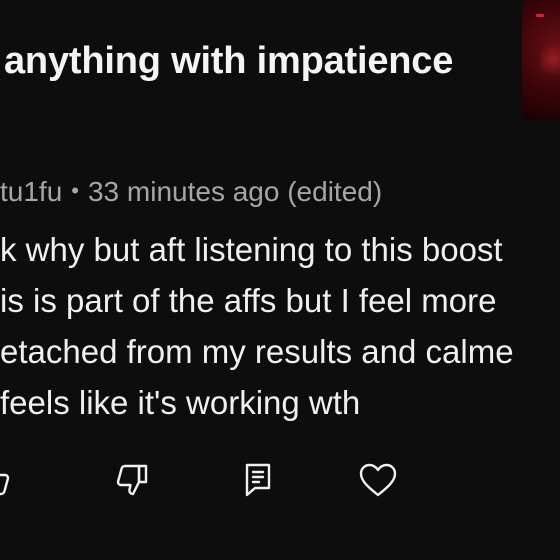  I want to click on heart-button, so click(378, 480).